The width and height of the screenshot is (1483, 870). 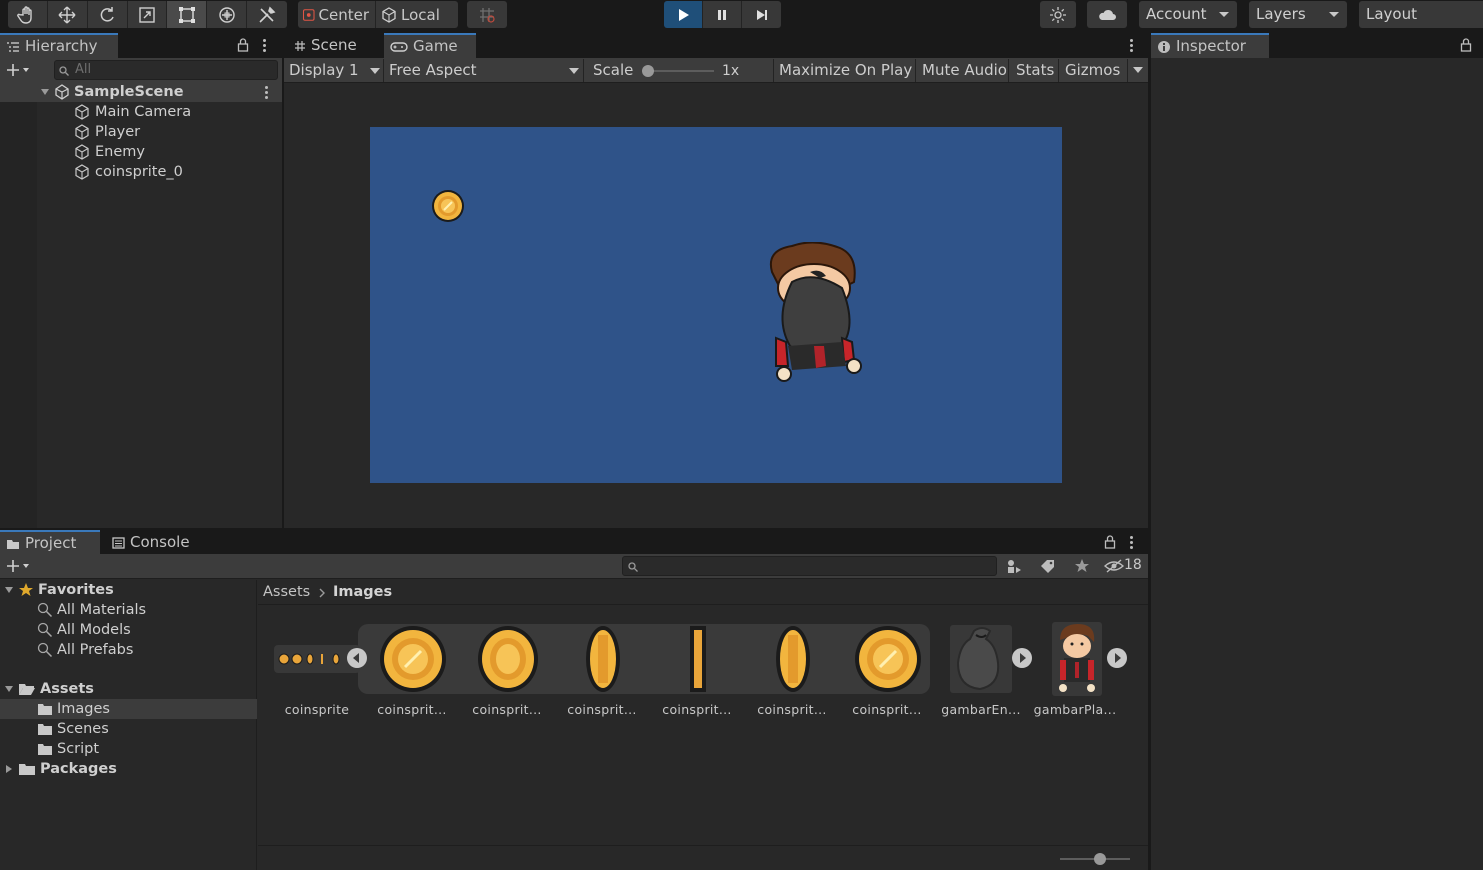 I want to click on hand-tool-icon, so click(x=28, y=14).